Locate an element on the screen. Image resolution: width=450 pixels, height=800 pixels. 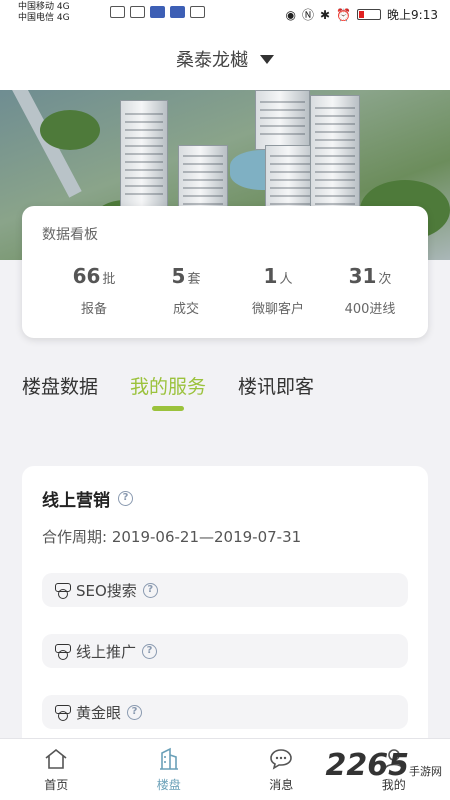
building-icon is located at coordinates (168, 758).